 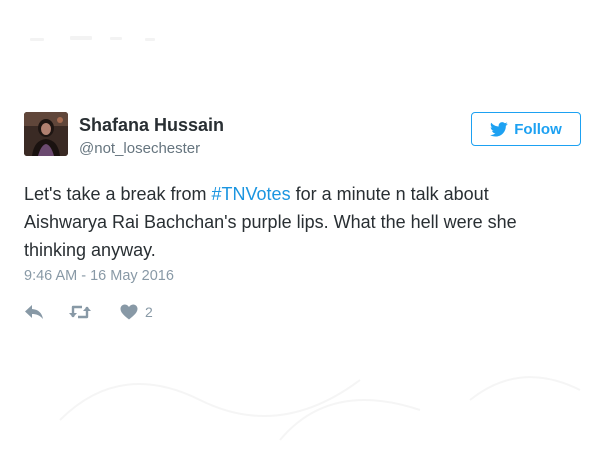 I want to click on tweet-actions: 2, so click(x=88, y=312).